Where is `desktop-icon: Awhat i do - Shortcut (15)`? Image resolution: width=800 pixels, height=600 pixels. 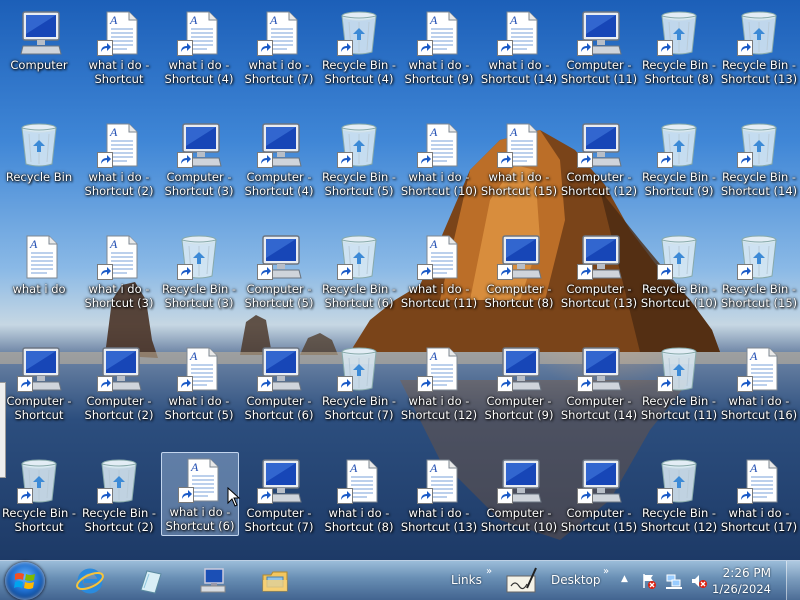
desktop-icon: Awhat i do - Shortcut (15) is located at coordinates (519, 158).